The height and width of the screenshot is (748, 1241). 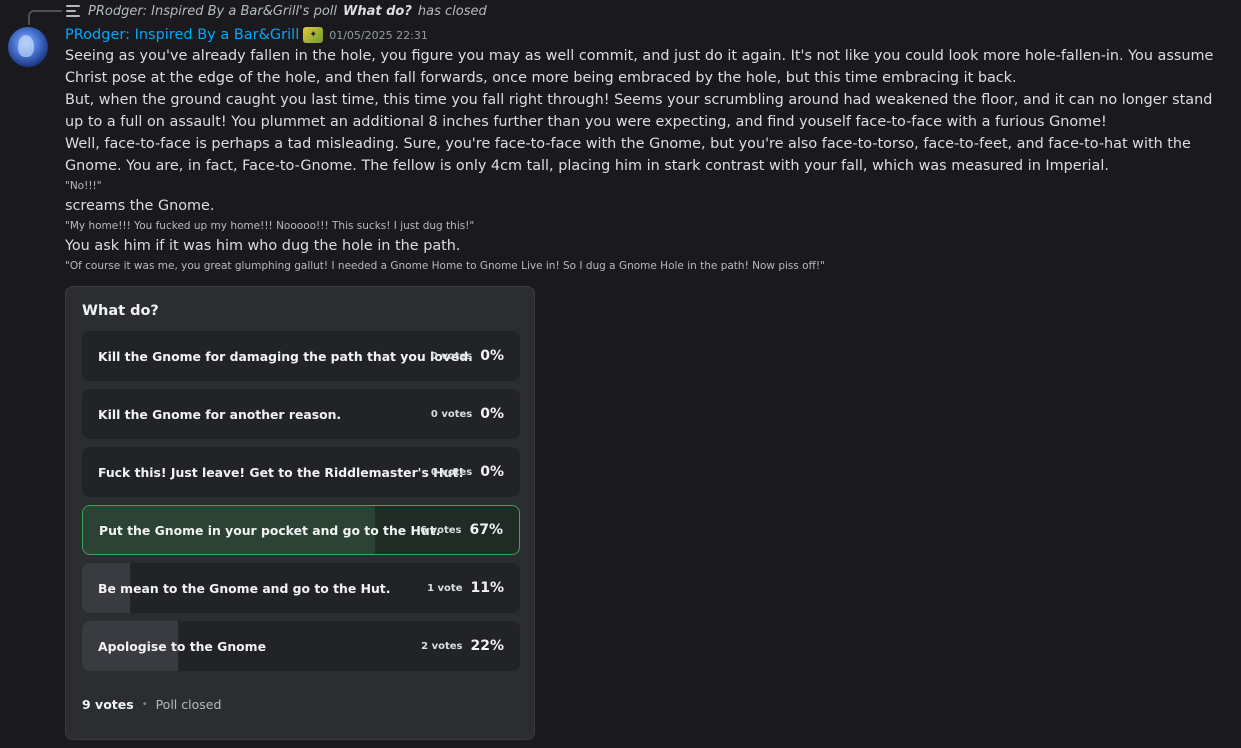 What do you see at coordinates (212, 11) in the screenshot?
I see `reply-prefix: PRodger: Inspired By a Bar&Grill's poll` at bounding box center [212, 11].